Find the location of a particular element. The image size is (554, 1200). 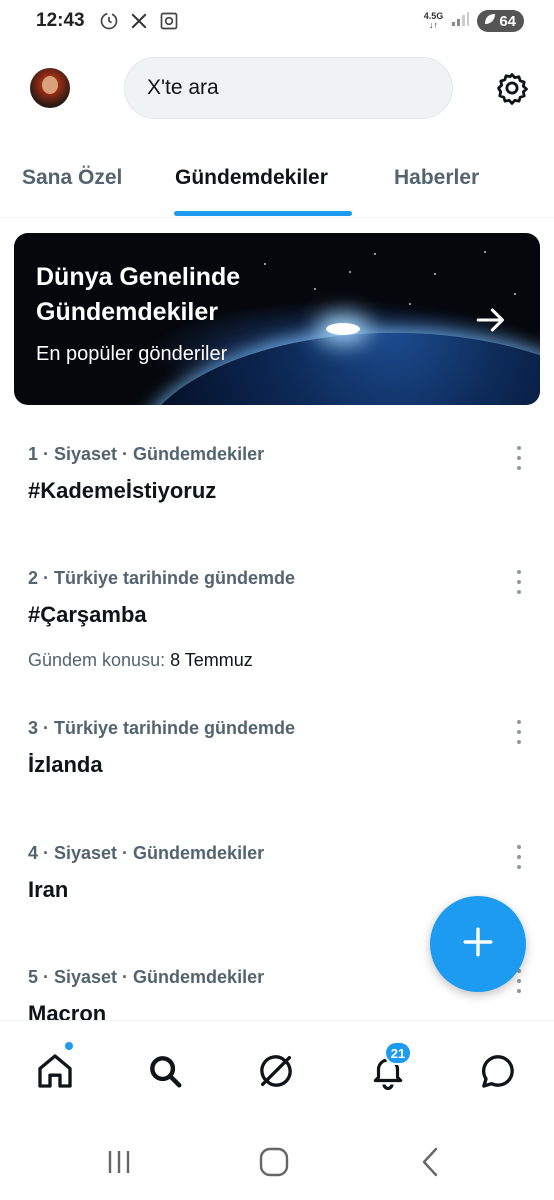

tab-haberler: Haberler is located at coordinates (436, 178).